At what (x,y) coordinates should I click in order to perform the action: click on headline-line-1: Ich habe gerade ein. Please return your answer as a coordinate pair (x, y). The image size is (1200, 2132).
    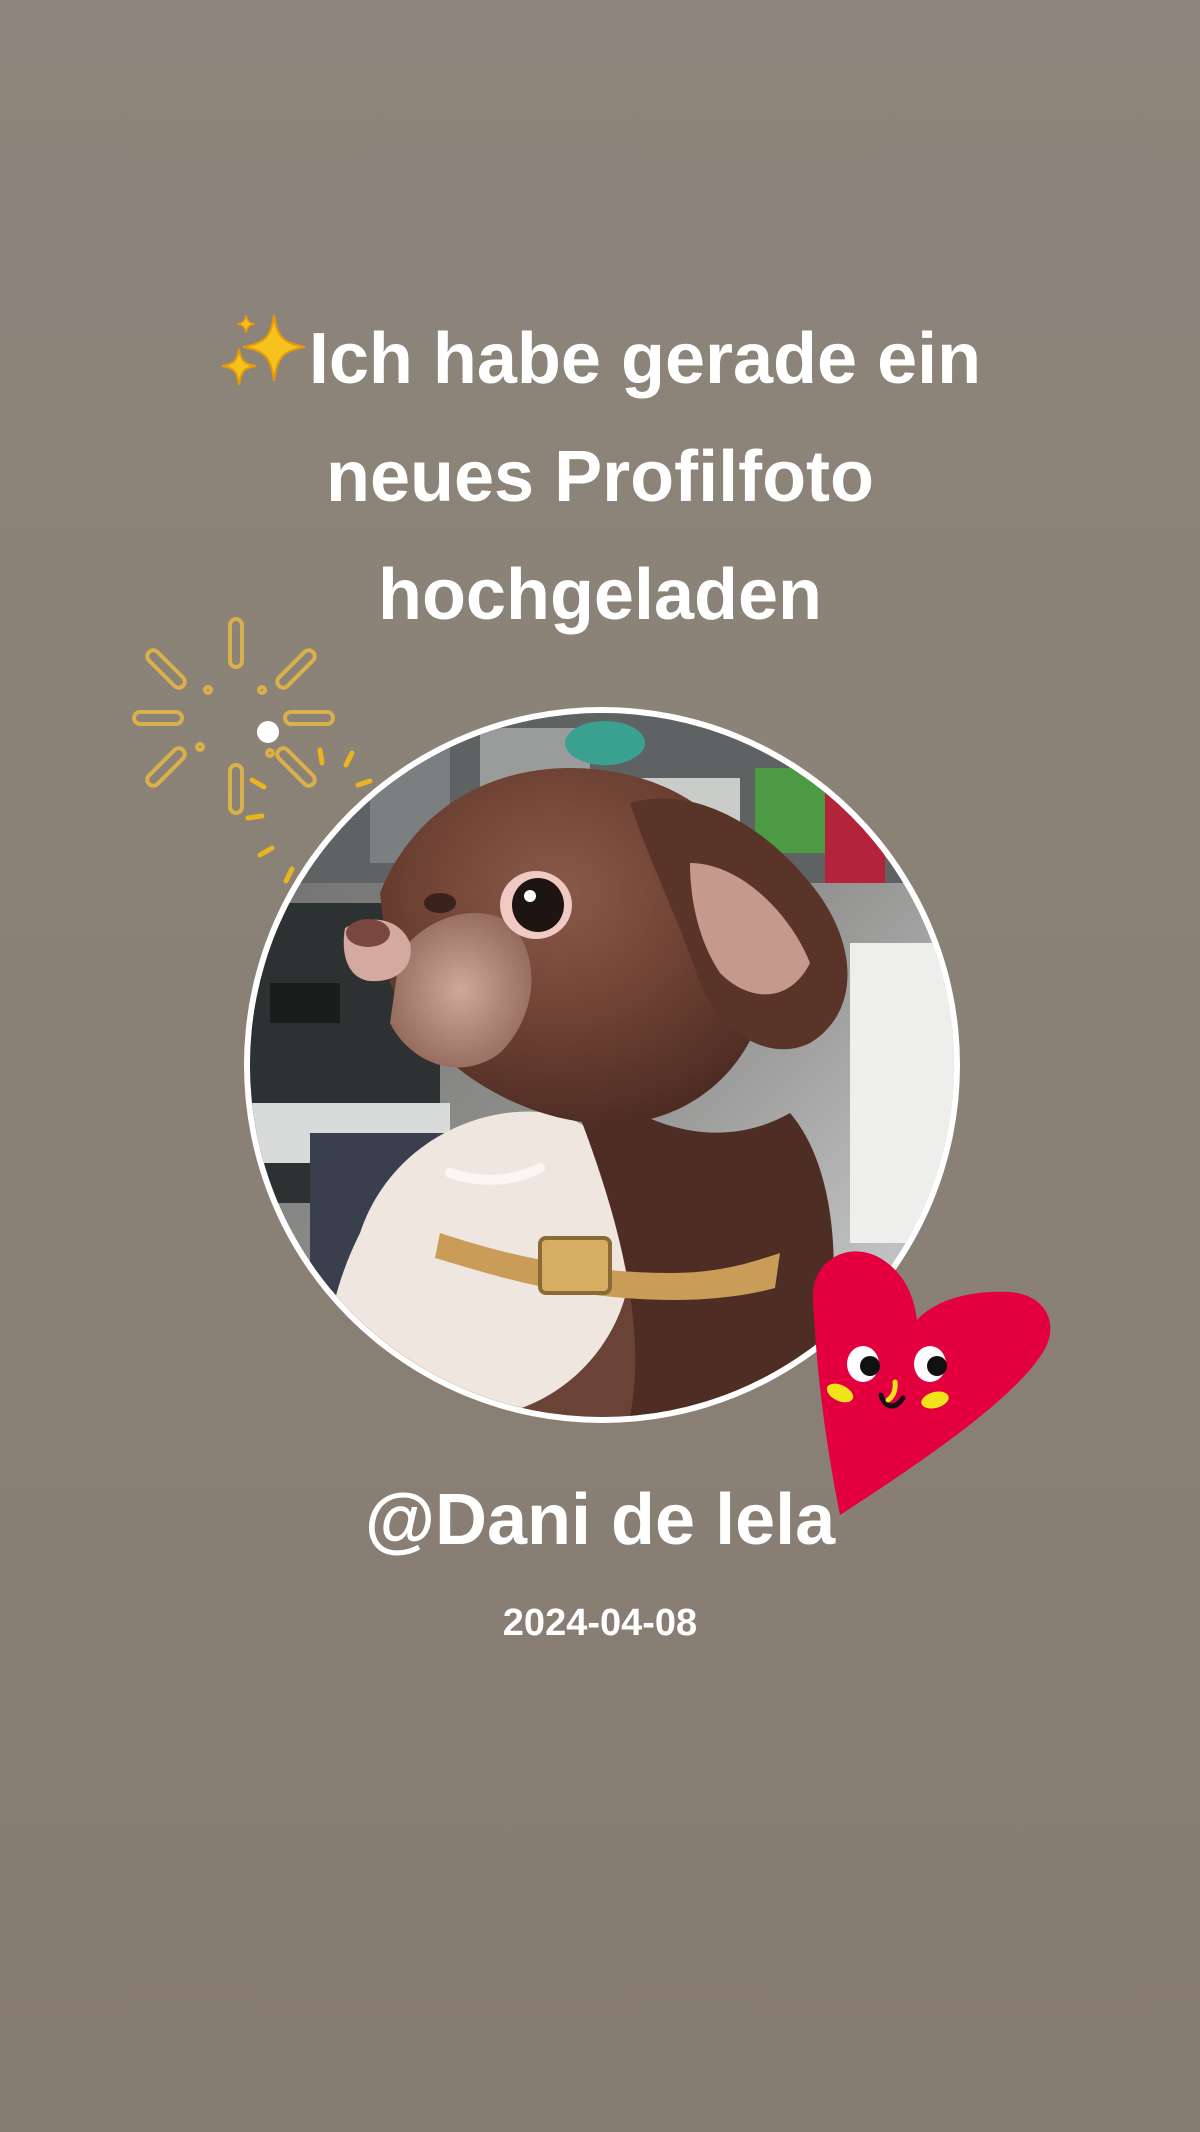
    Looking at the image, I should click on (600, 359).